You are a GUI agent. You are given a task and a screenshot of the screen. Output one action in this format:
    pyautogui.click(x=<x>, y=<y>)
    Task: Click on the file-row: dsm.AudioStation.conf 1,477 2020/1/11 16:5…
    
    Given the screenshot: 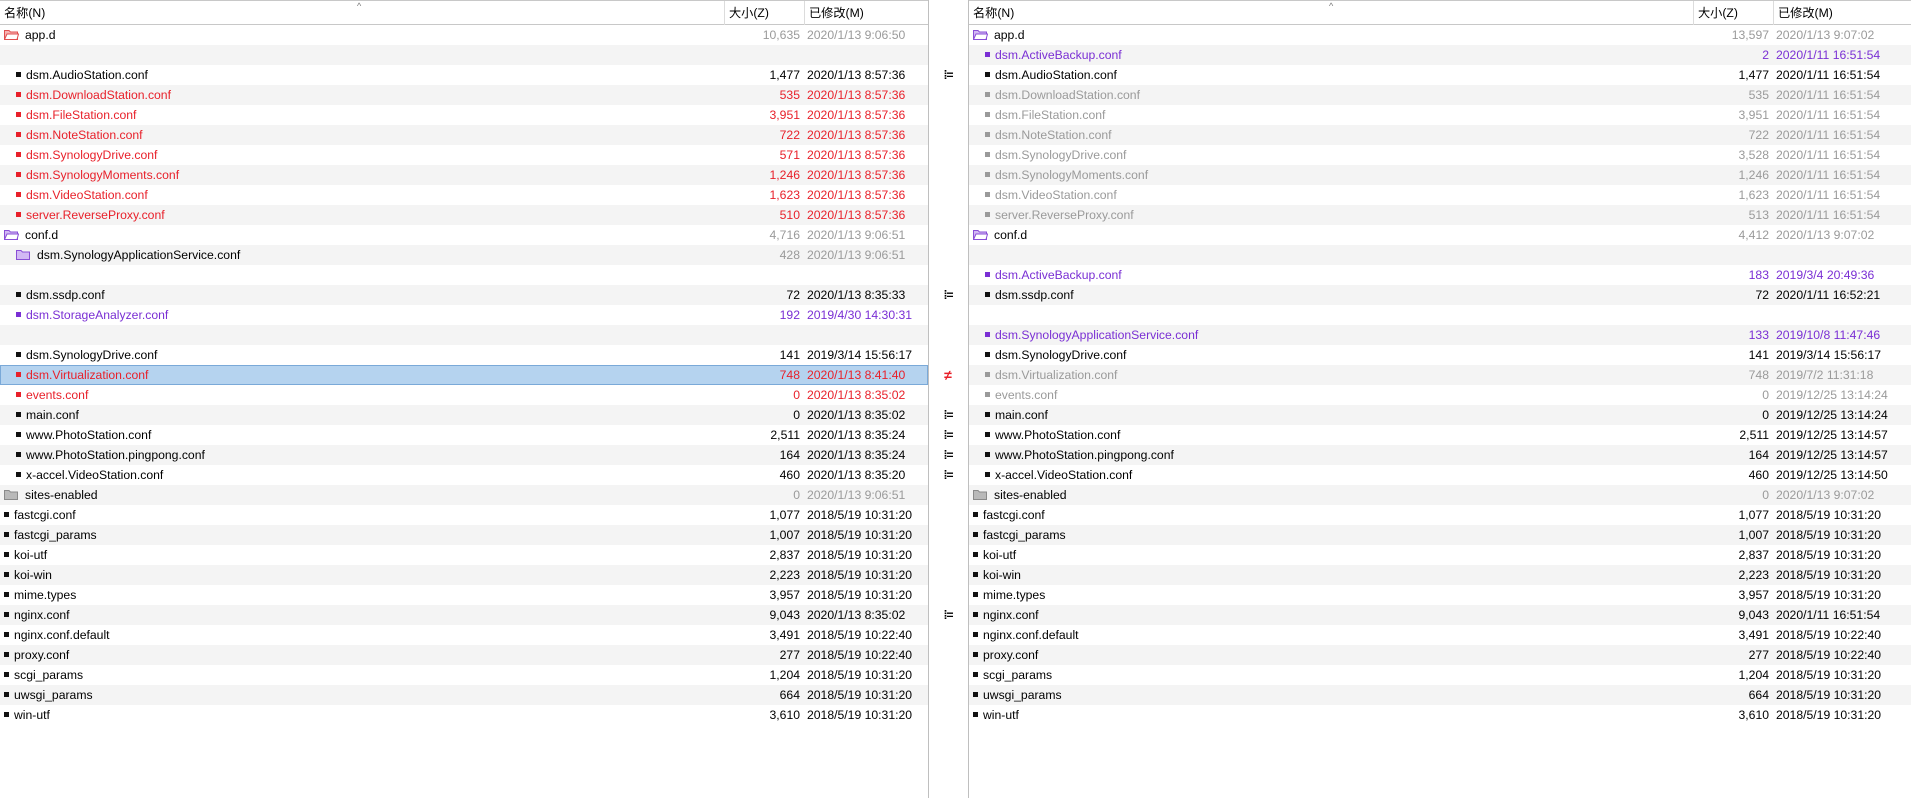 What is the action you would take?
    pyautogui.click(x=1440, y=75)
    